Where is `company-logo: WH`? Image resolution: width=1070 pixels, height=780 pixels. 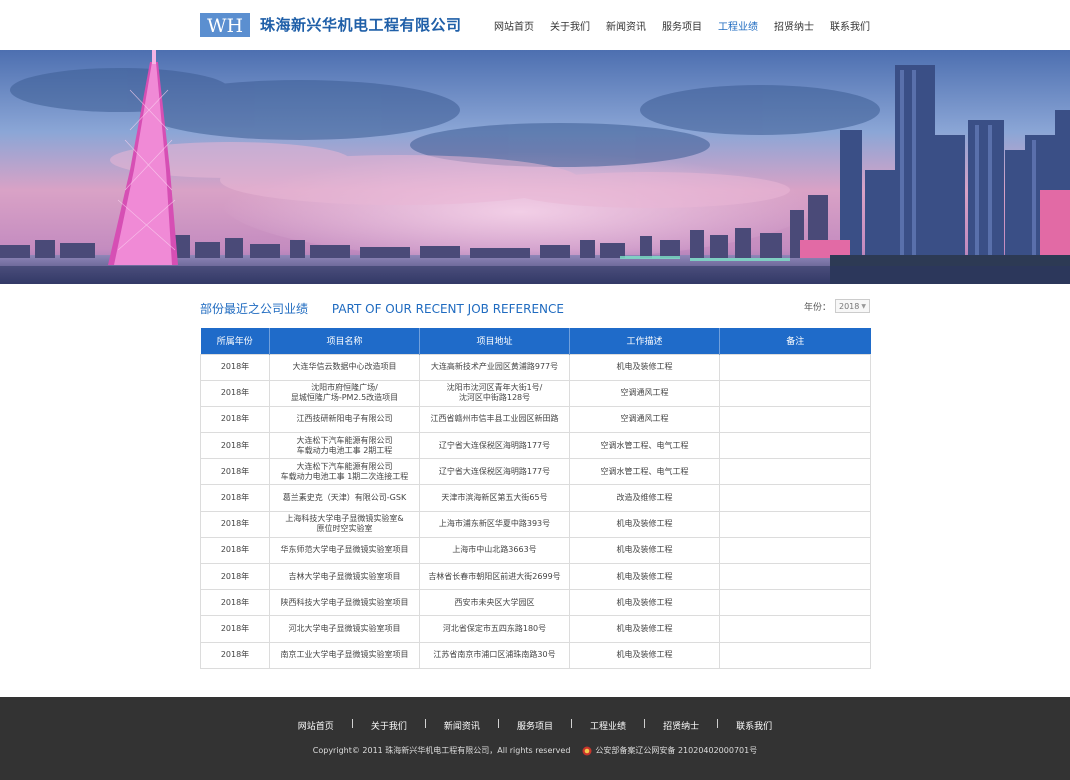 company-logo: WH is located at coordinates (225, 25).